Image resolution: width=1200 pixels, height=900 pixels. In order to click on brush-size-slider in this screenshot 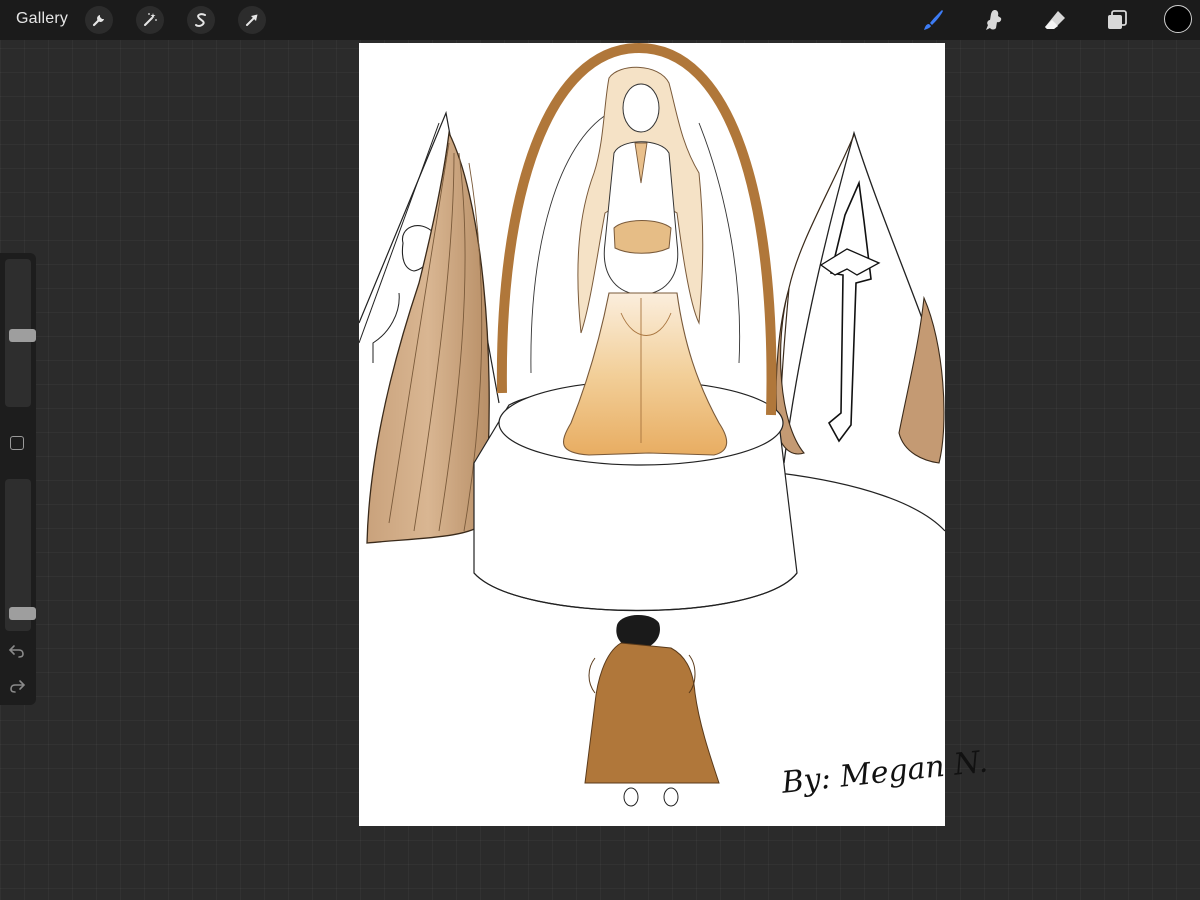, I will do `click(20, 333)`.